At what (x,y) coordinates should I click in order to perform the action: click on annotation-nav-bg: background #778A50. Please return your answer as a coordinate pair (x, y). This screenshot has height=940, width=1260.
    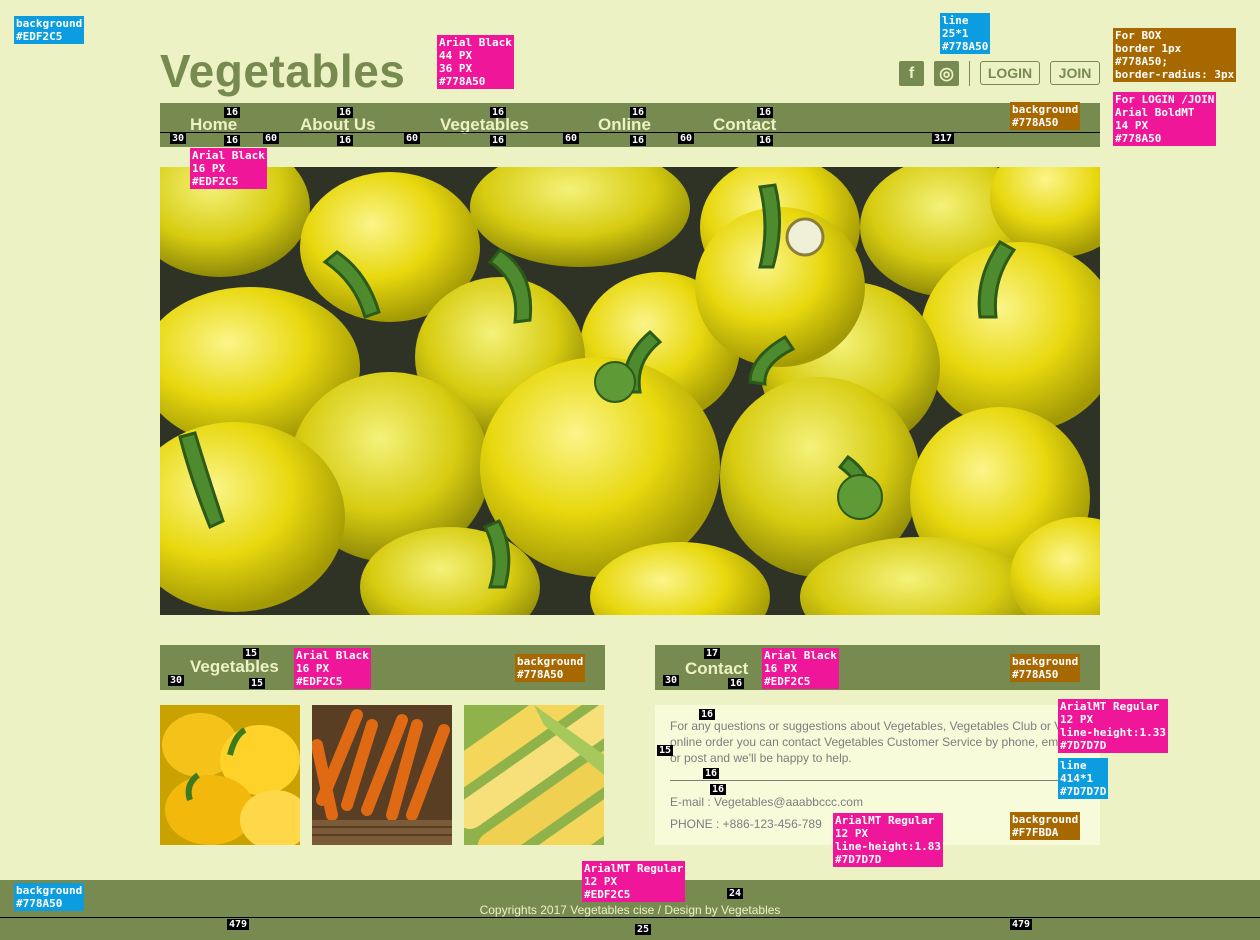
    Looking at the image, I should click on (1045, 116).